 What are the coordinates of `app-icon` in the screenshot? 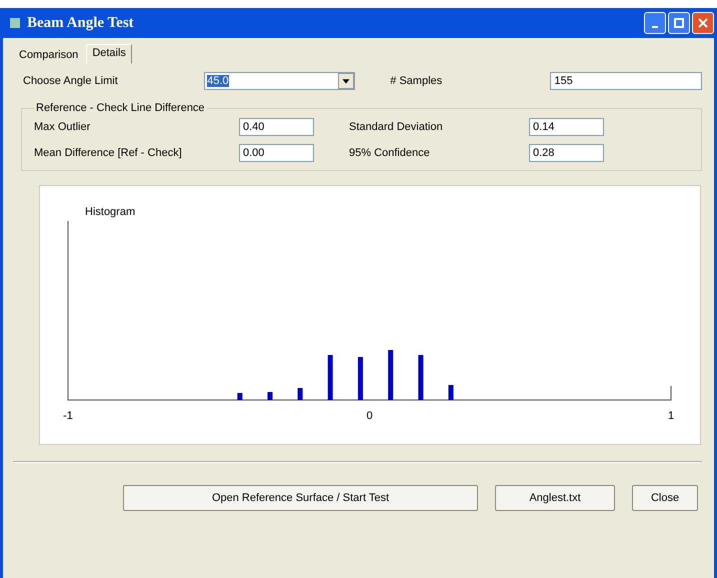 It's located at (15, 23).